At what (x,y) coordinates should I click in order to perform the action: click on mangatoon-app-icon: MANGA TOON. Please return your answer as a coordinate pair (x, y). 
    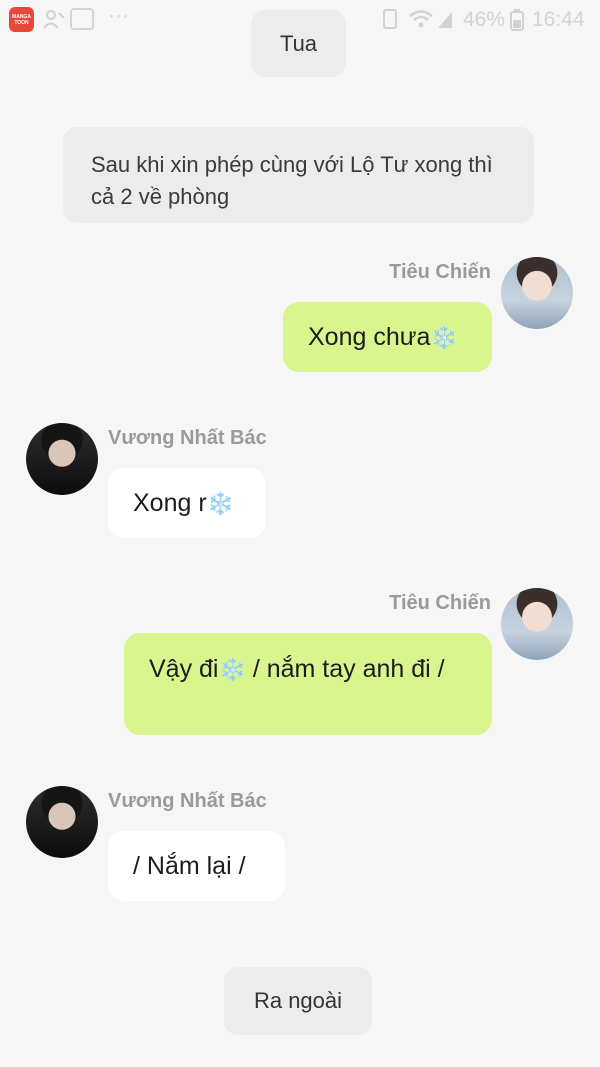
    Looking at the image, I should click on (21, 19).